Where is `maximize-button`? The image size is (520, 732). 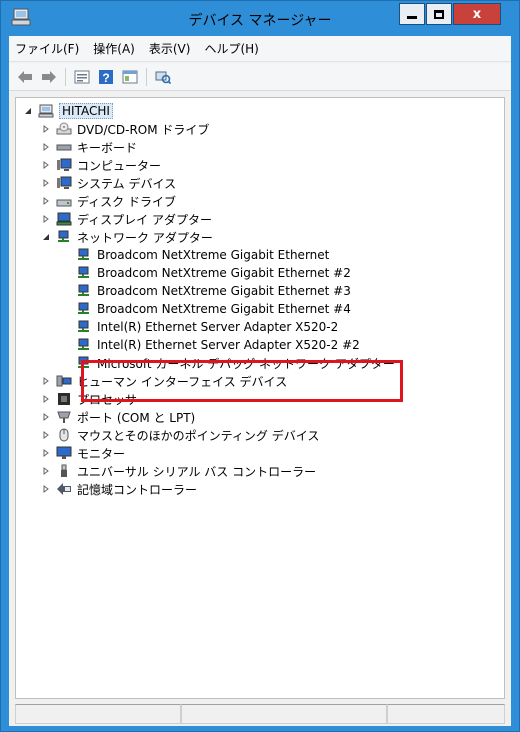 maximize-button is located at coordinates (439, 14).